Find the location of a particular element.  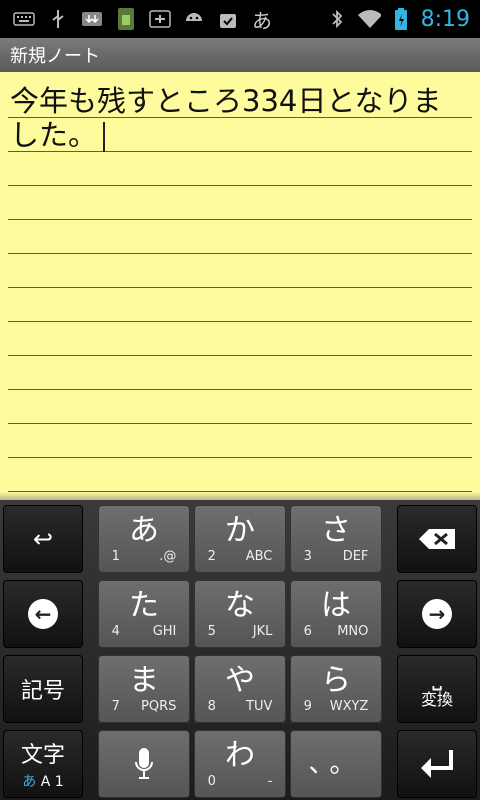

key-sa: さ 3 DEF is located at coordinates (336, 539).